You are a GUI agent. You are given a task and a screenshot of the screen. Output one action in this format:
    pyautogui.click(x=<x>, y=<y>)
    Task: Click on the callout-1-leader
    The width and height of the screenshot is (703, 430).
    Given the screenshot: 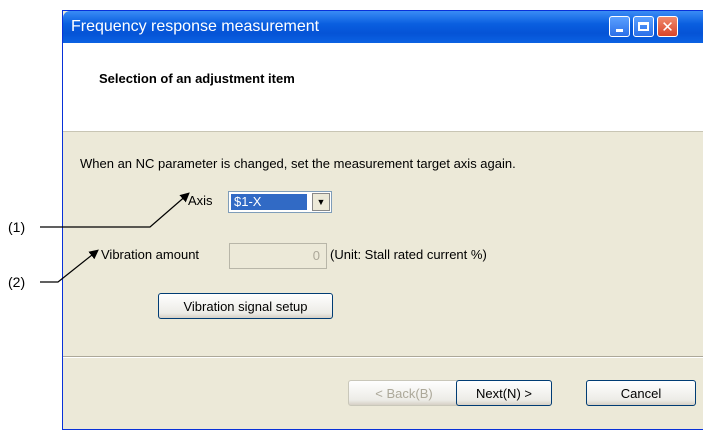 What is the action you would take?
    pyautogui.click(x=115, y=210)
    